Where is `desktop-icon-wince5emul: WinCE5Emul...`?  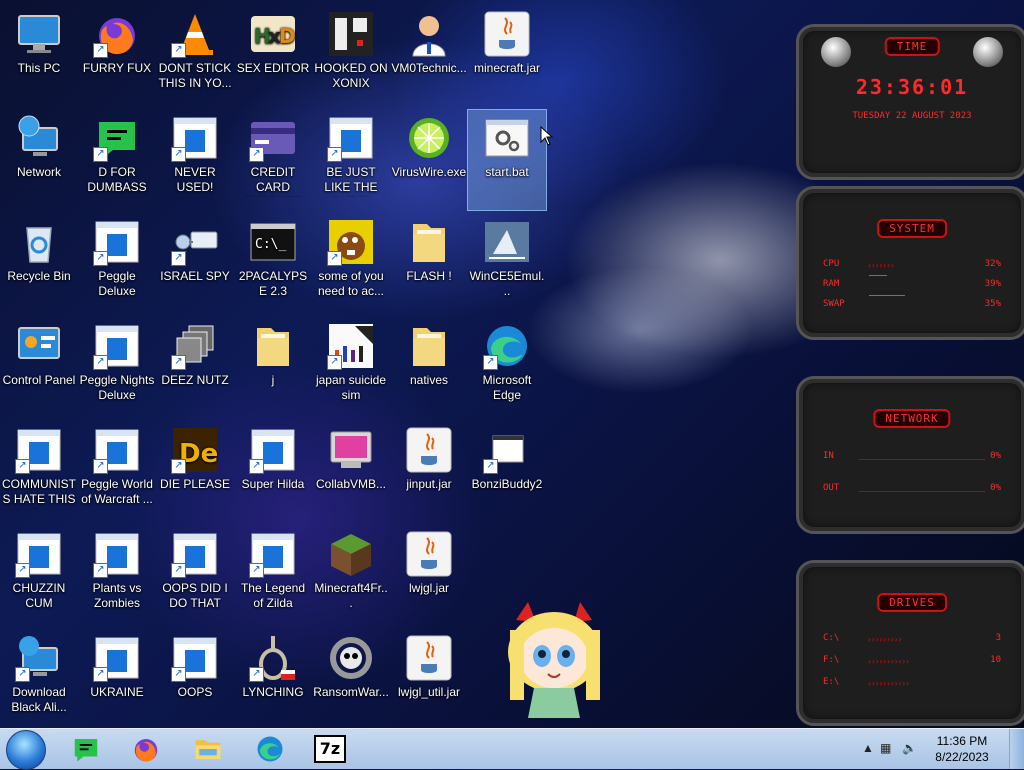 desktop-icon-wince5emul: WinCE5Emul... is located at coordinates (507, 264).